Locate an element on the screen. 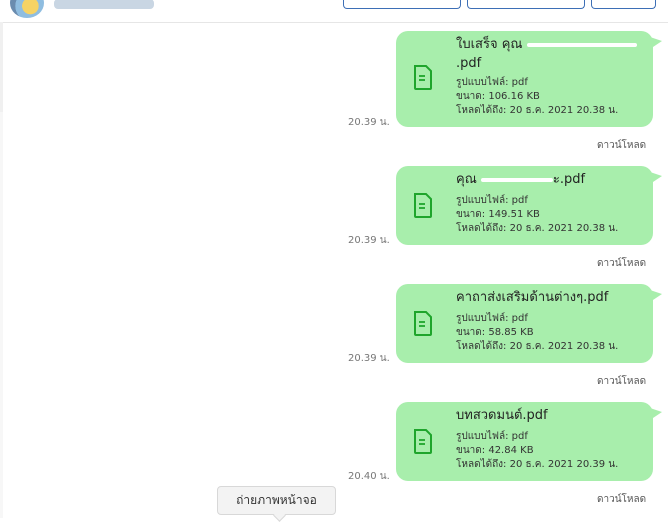 The image size is (668, 522). file-size: ขนาด: 58.85 KB is located at coordinates (495, 332).